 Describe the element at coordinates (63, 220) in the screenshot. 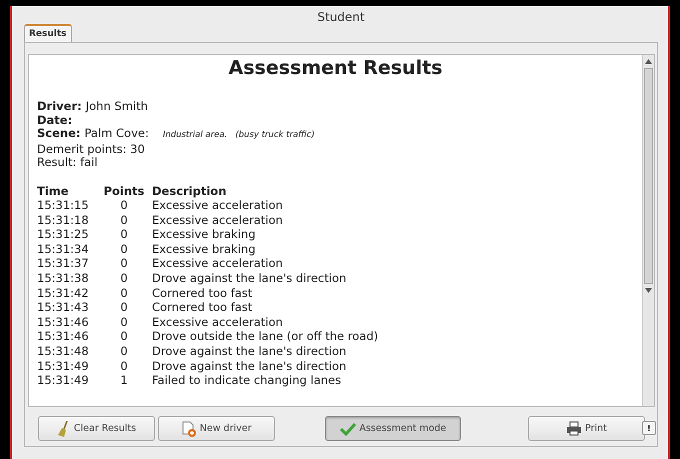

I see `table-cell-text: 15:31:18` at that location.